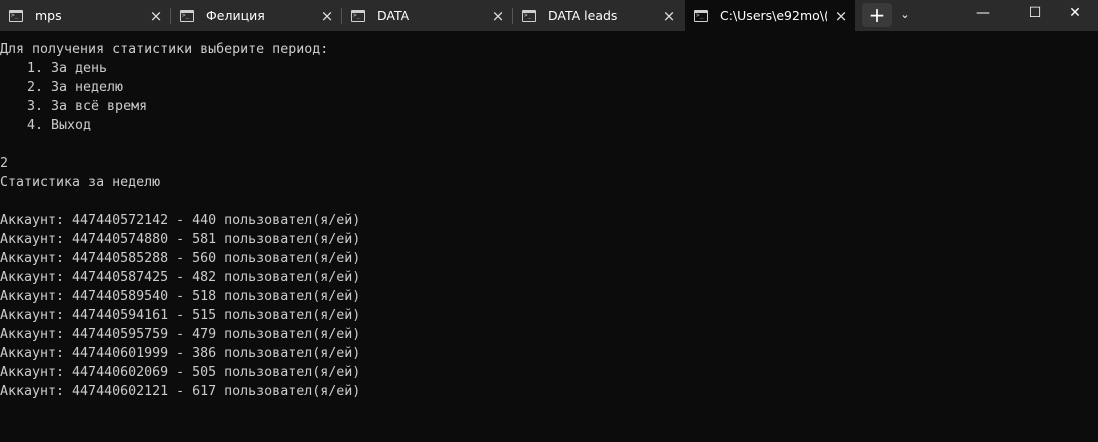 This screenshot has height=442, width=1098. I want to click on menu-item: 2. За неделю, so click(75, 87).